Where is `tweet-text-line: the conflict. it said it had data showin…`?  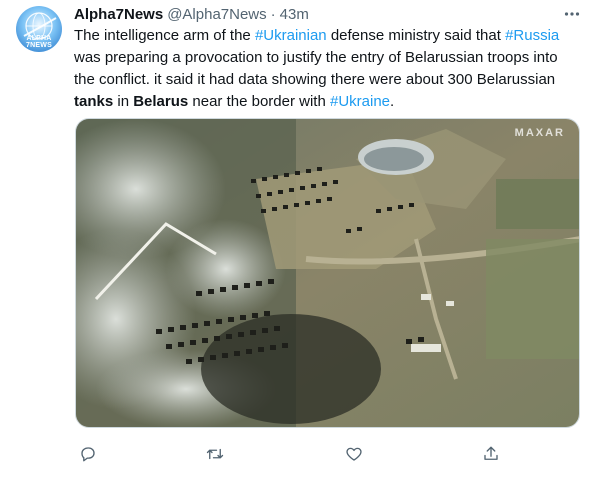
tweet-text-line: the conflict. it said it had data showin… is located at coordinates (324, 80).